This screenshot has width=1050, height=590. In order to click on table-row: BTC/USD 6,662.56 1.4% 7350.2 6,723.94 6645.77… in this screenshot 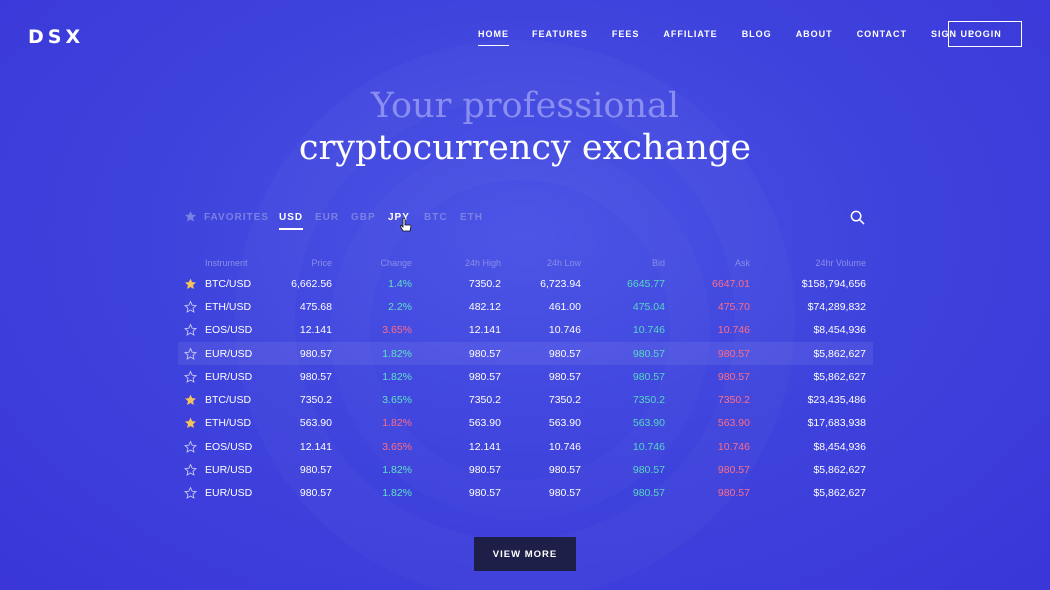, I will do `click(525, 283)`.